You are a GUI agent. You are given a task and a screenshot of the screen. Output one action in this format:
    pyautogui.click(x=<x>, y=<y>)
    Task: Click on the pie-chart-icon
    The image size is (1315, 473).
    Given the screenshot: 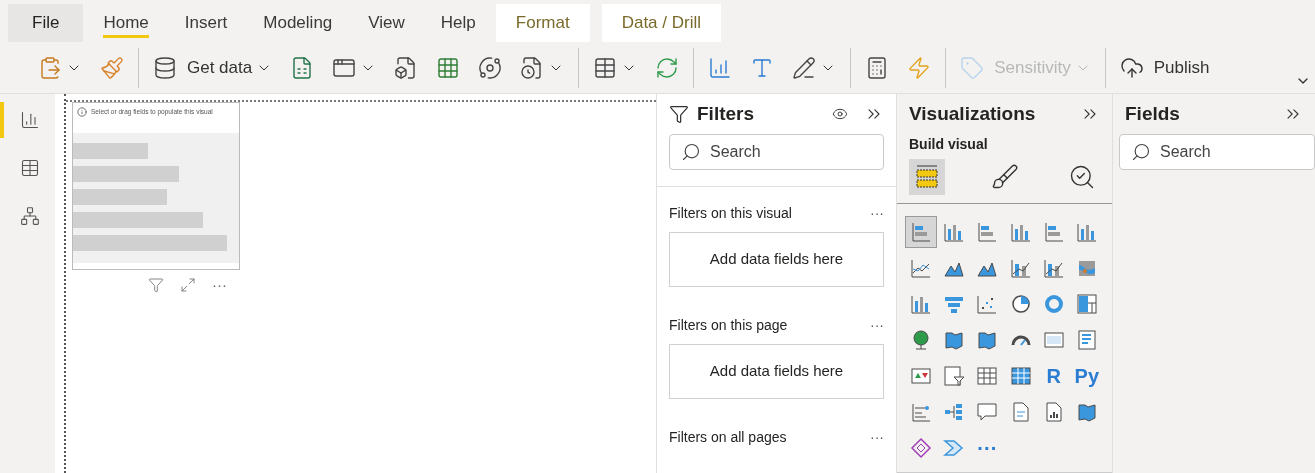 What is the action you would take?
    pyautogui.click(x=1020, y=304)
    